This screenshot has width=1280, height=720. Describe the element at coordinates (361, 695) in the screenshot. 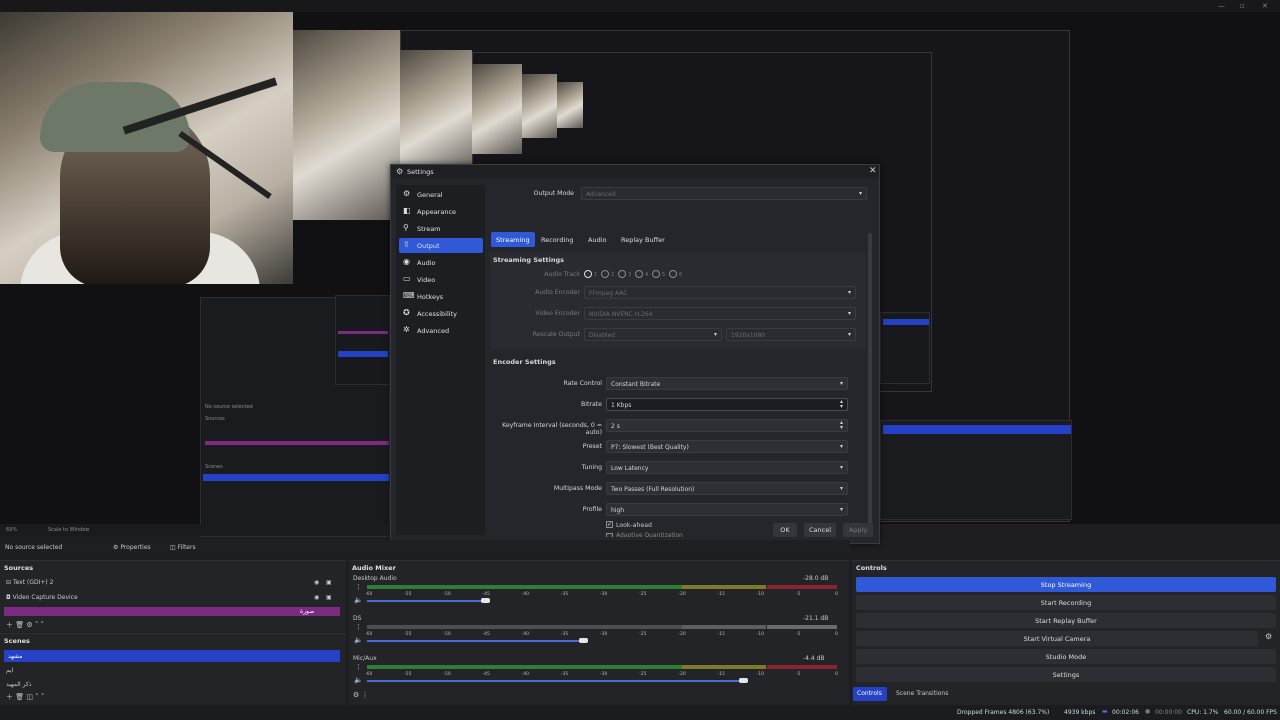

I see `mixer-settings-icon: ⚙ ⋮` at that location.